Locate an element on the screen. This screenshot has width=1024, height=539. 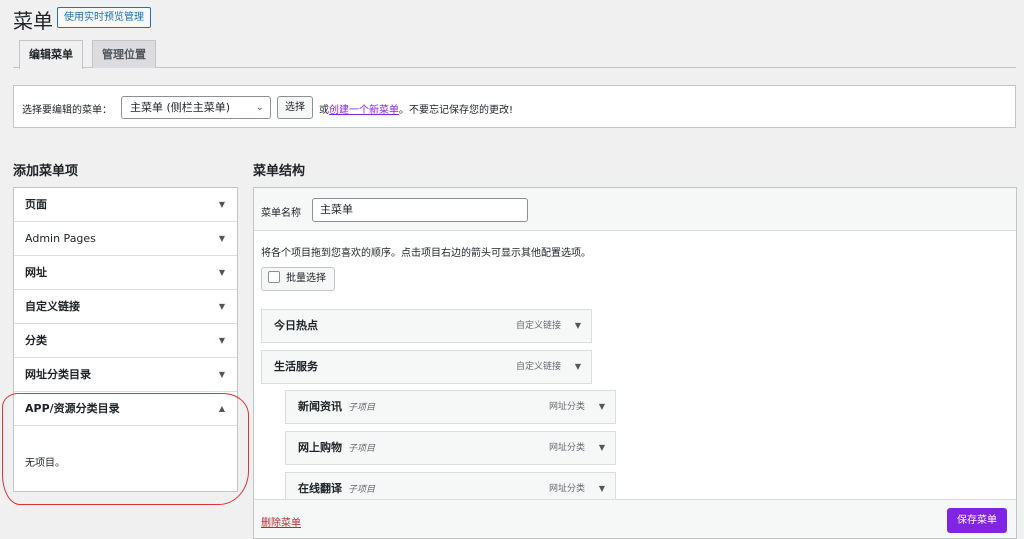
create-menu-link: 创建一个新菜单 is located at coordinates (364, 110).